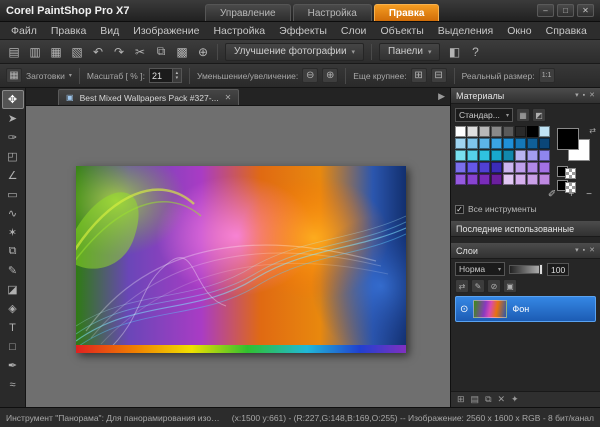 The image size is (600, 427). I want to click on layer-styles-icon: ✦, so click(515, 399).